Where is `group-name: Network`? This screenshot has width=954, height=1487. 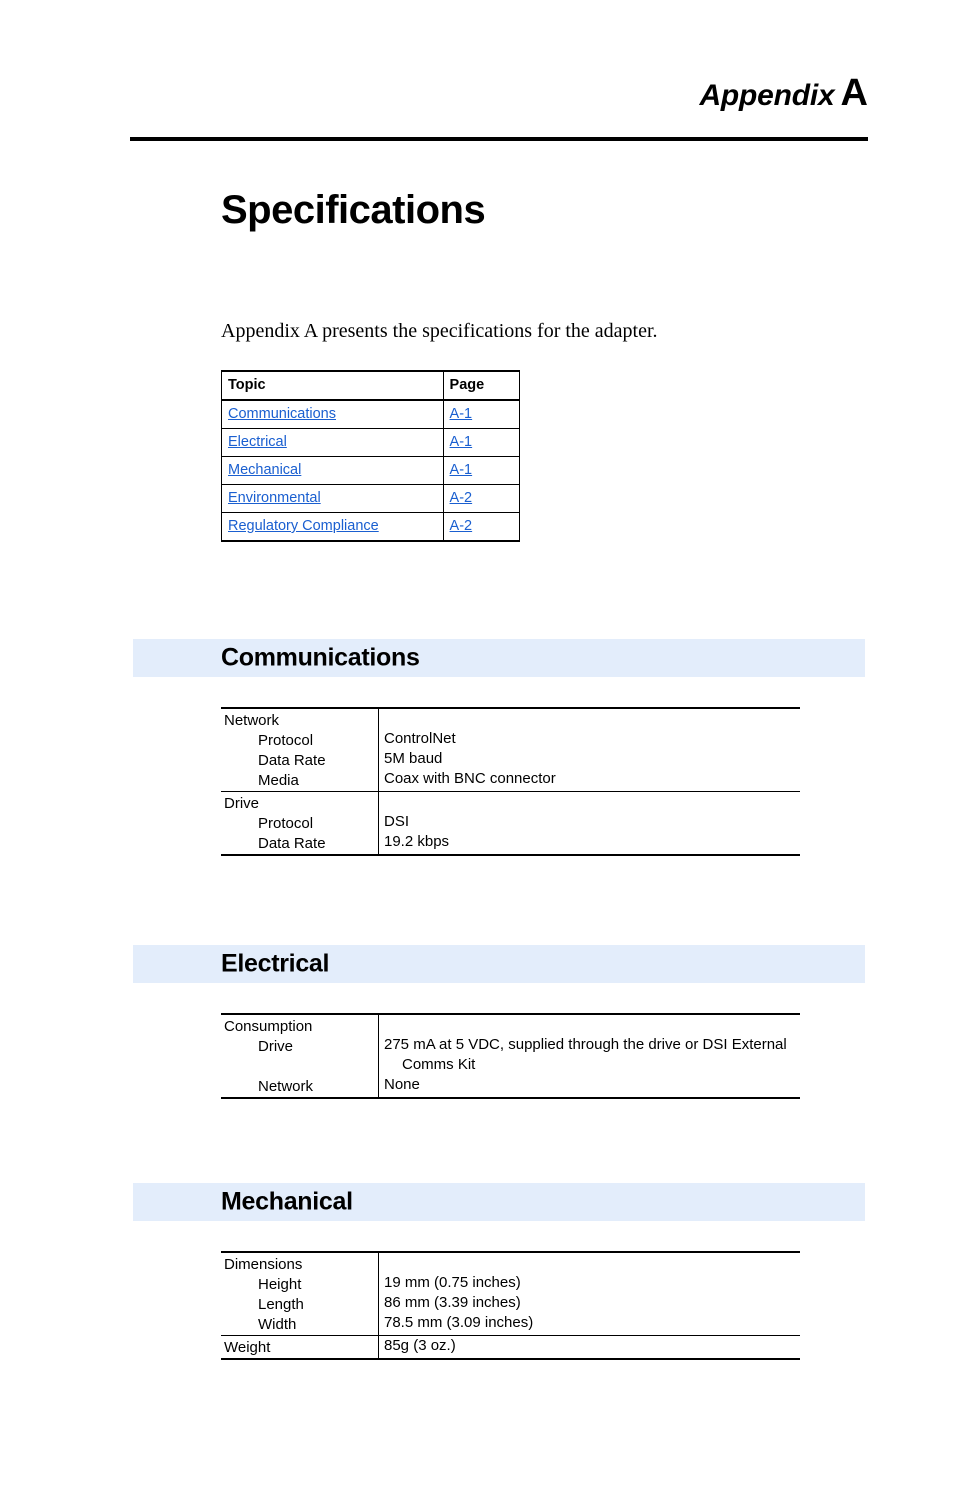
group-name: Network is located at coordinates (252, 720).